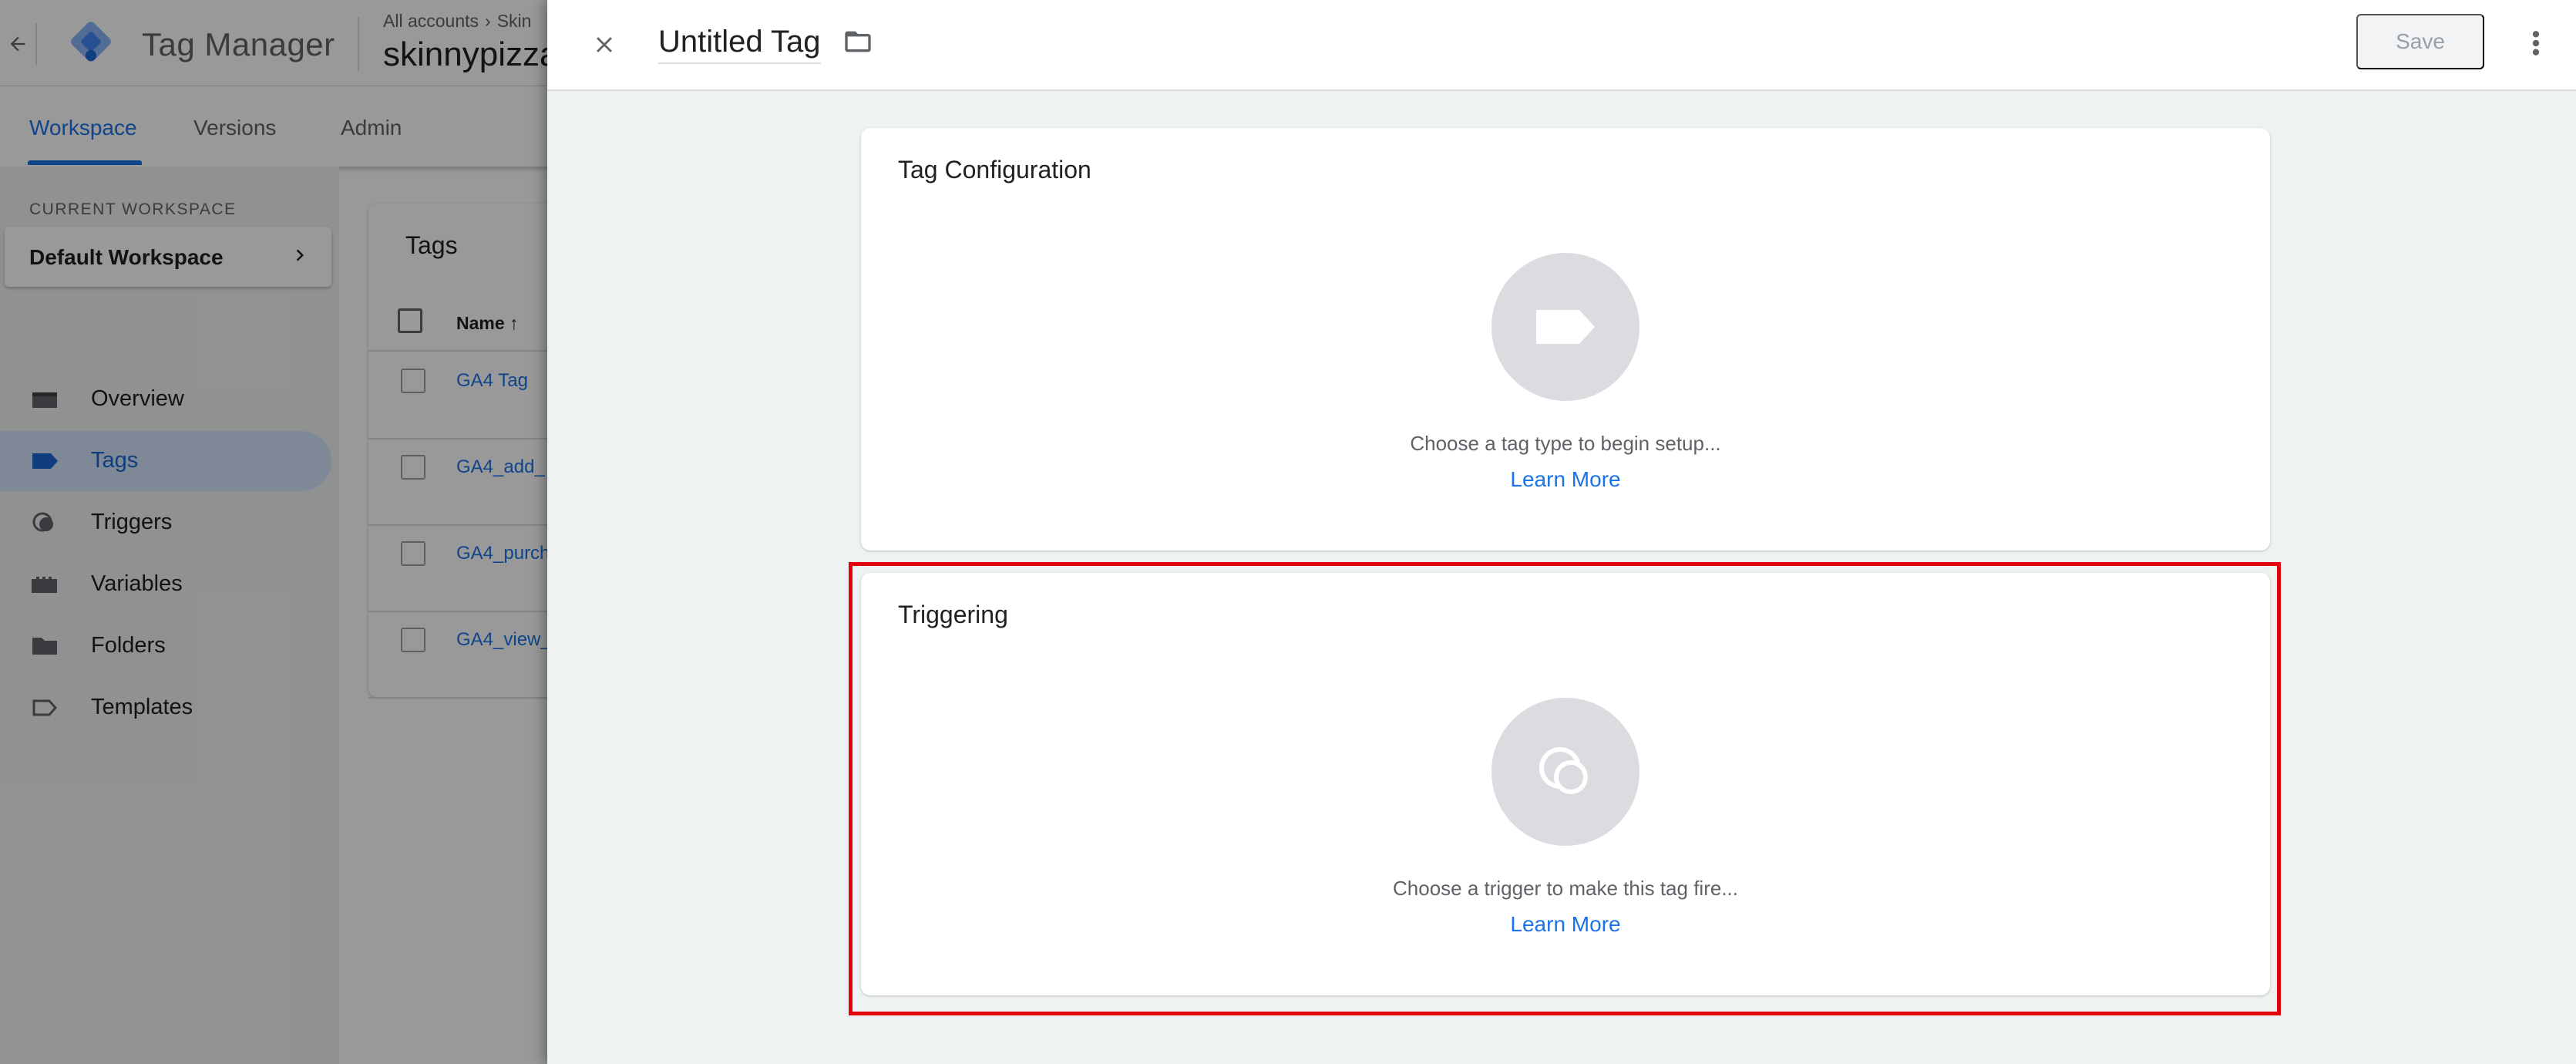 Image resolution: width=2576 pixels, height=1064 pixels. Describe the element at coordinates (1561, 45) in the screenshot. I see `editor-header: Untitled Tag Save` at that location.